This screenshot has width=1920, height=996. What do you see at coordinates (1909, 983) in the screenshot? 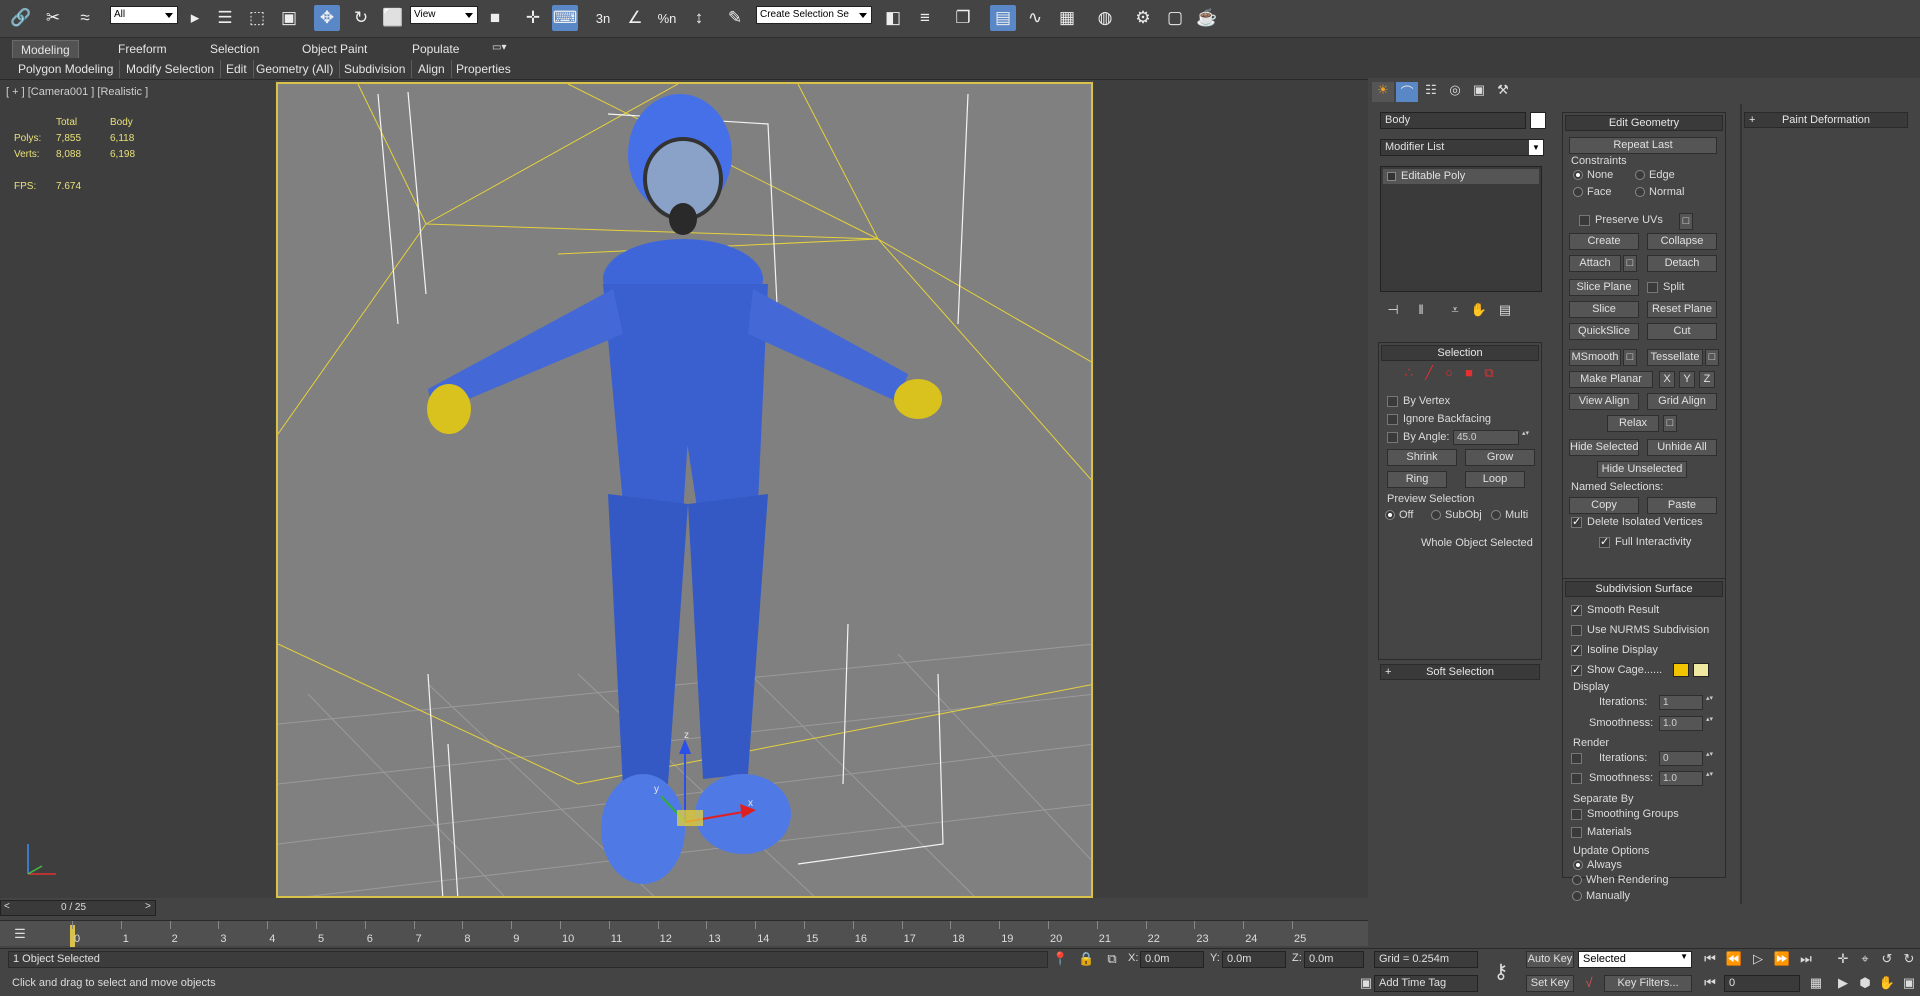
I see `maximize-viewport-icon: ▣` at bounding box center [1909, 983].